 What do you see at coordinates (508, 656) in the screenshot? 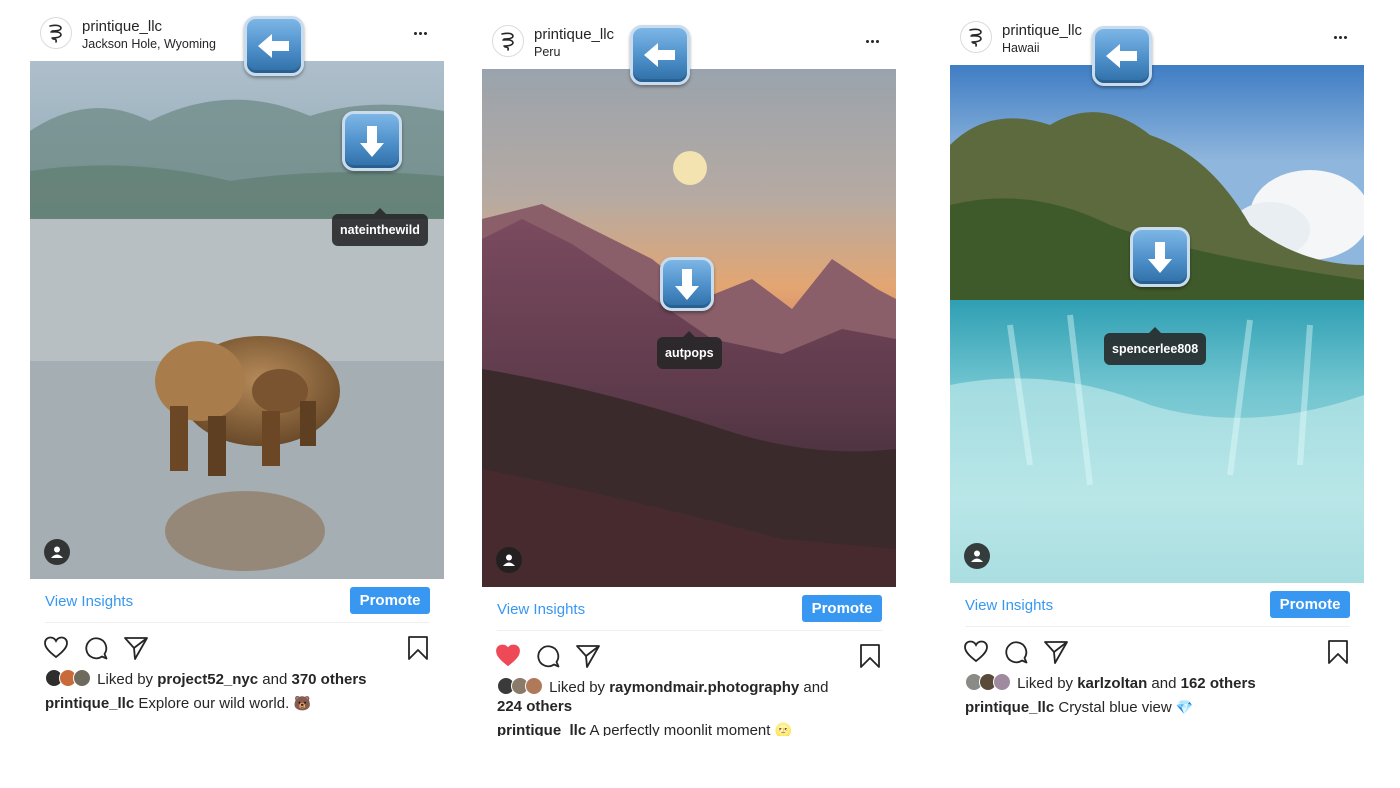
I see `heart-icon-liked` at bounding box center [508, 656].